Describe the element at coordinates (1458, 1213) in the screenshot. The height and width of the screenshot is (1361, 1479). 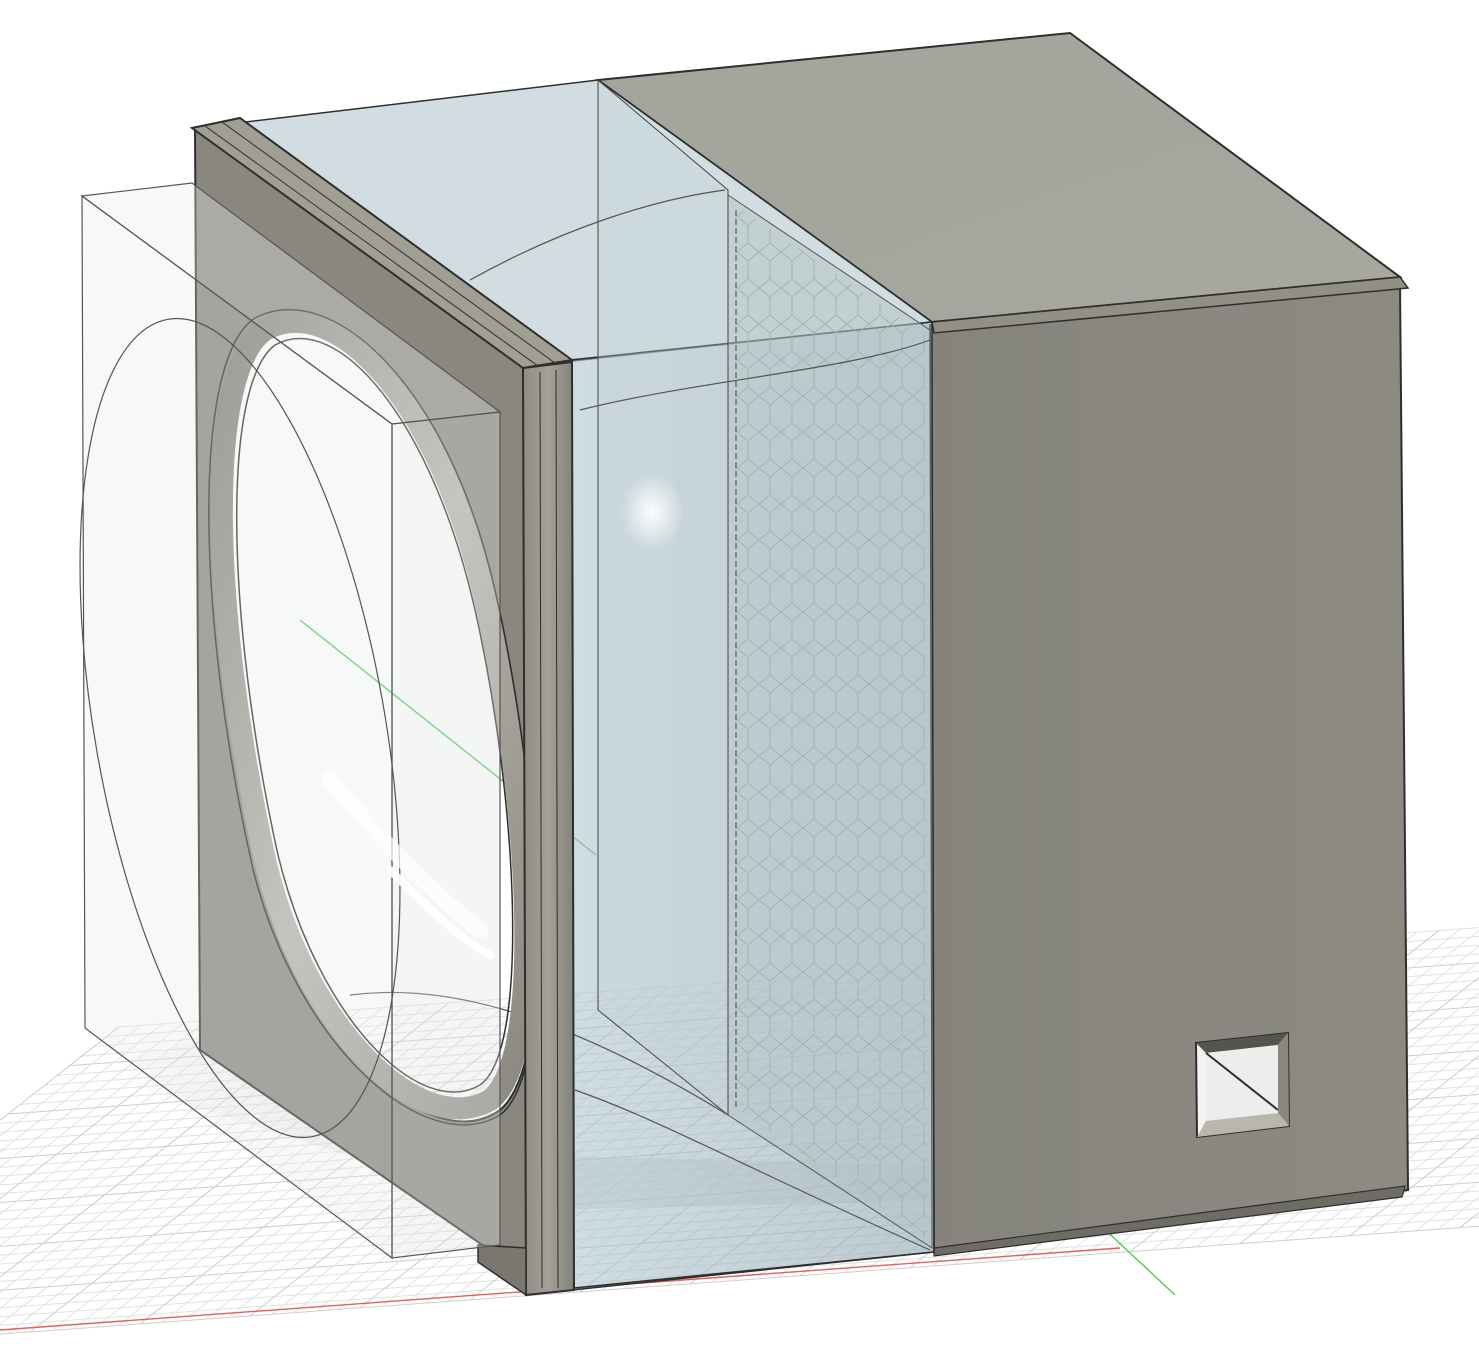
I see `grid-line` at that location.